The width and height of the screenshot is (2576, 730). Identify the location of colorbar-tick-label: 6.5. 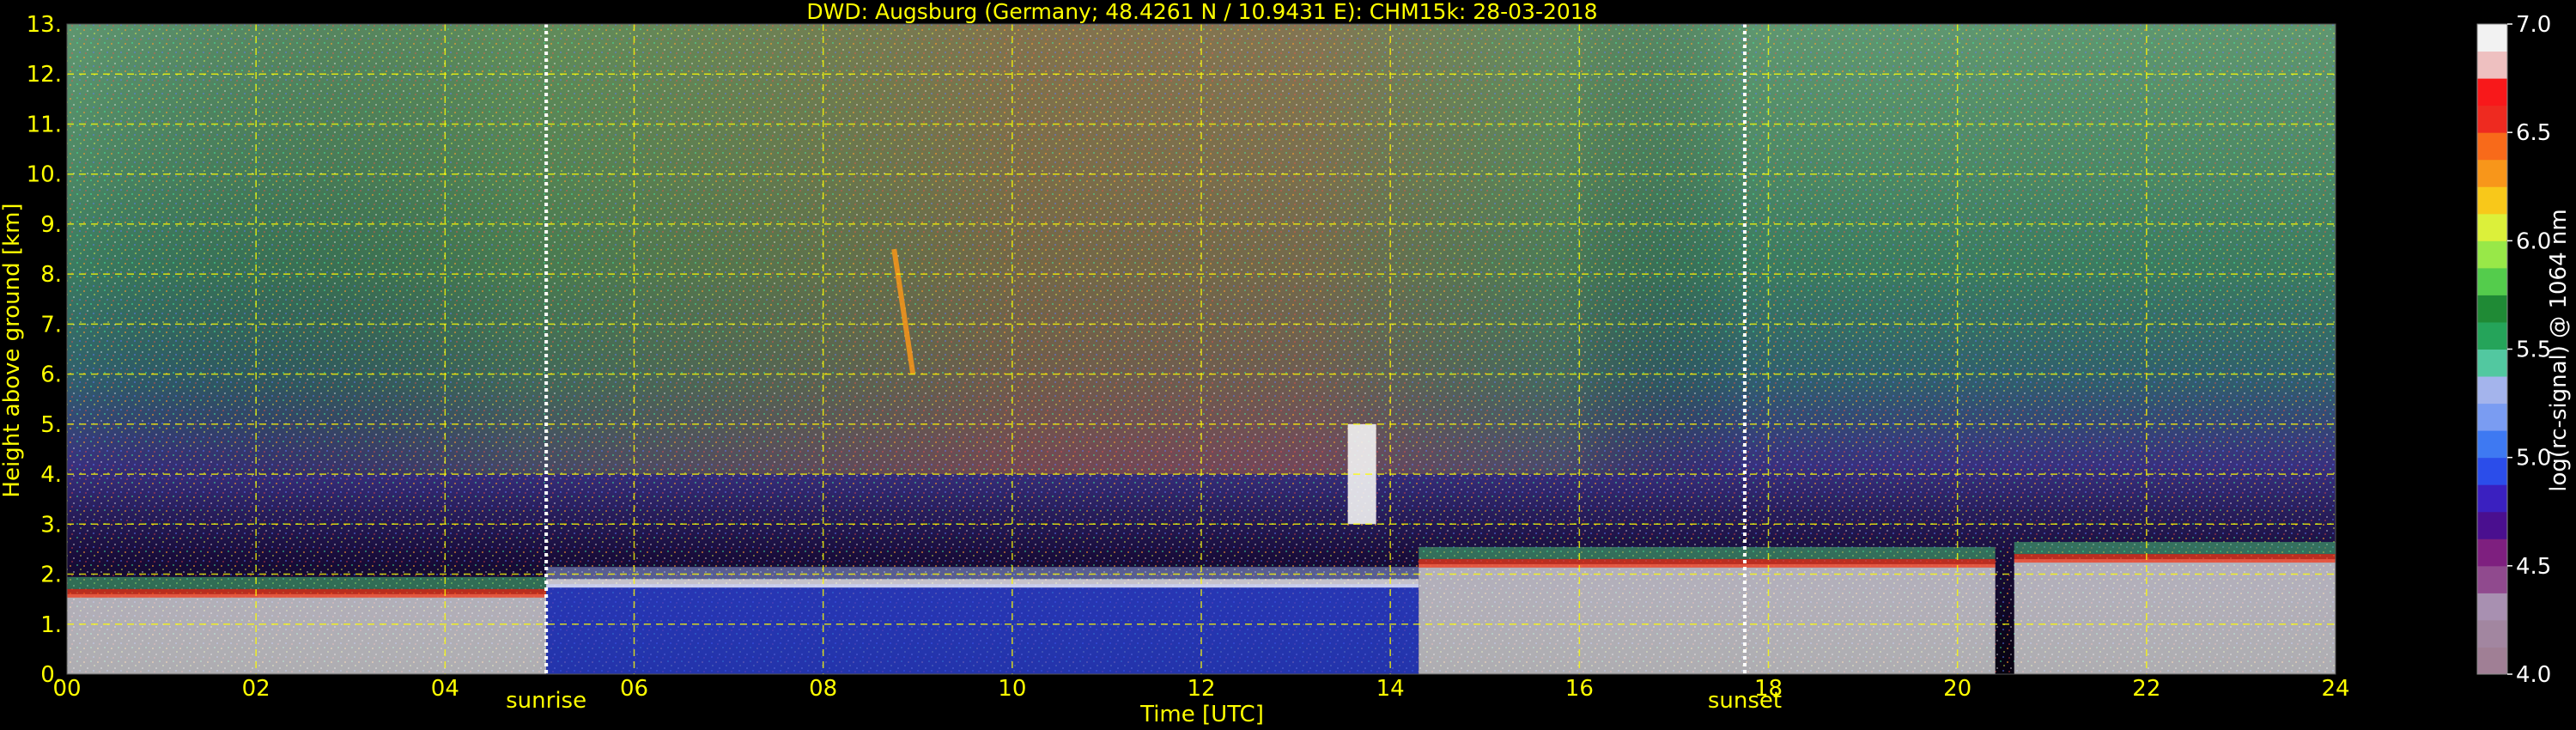
(2533, 133).